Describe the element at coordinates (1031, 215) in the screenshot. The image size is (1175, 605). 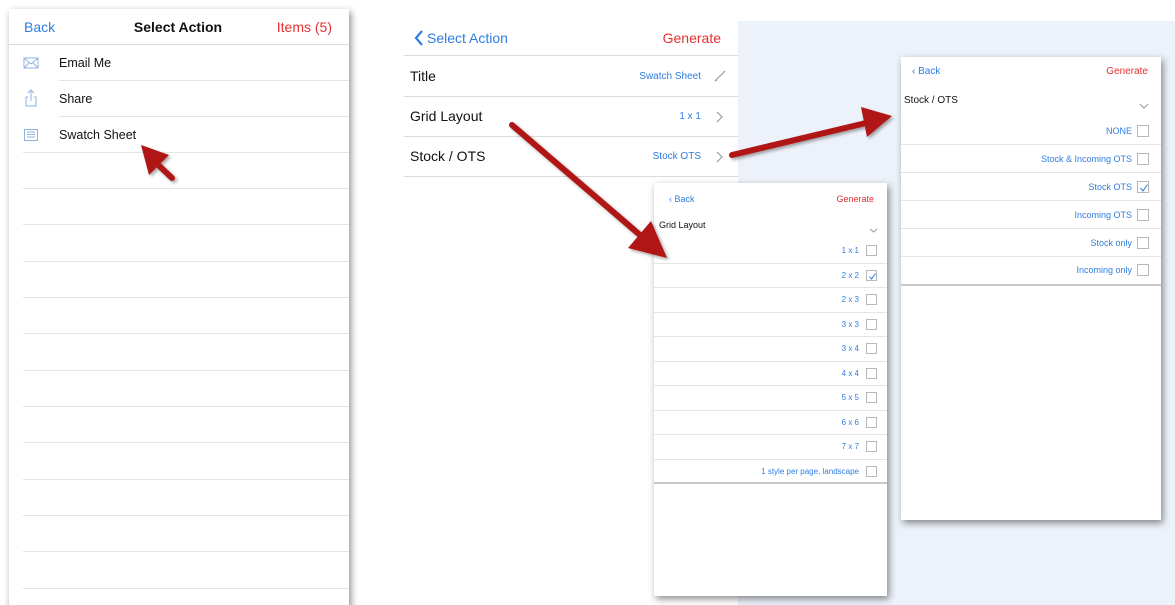
I see `stock-option: Incoming OTS` at that location.